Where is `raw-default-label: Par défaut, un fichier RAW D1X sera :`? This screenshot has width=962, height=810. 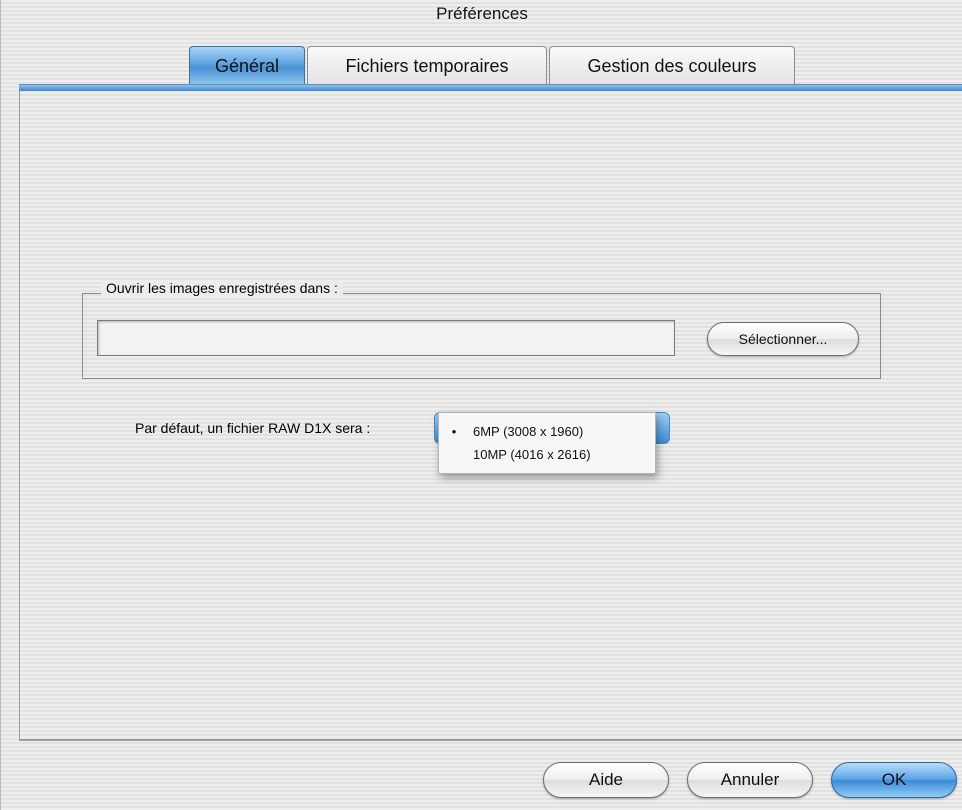
raw-default-label: Par défaut, un fichier RAW D1X sera : is located at coordinates (253, 428).